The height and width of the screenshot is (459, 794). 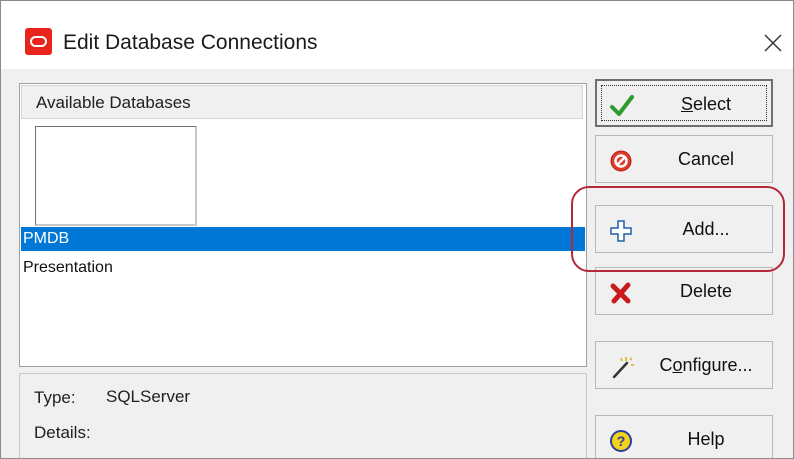 I want to click on cancel-button: Cancel, so click(x=684, y=159).